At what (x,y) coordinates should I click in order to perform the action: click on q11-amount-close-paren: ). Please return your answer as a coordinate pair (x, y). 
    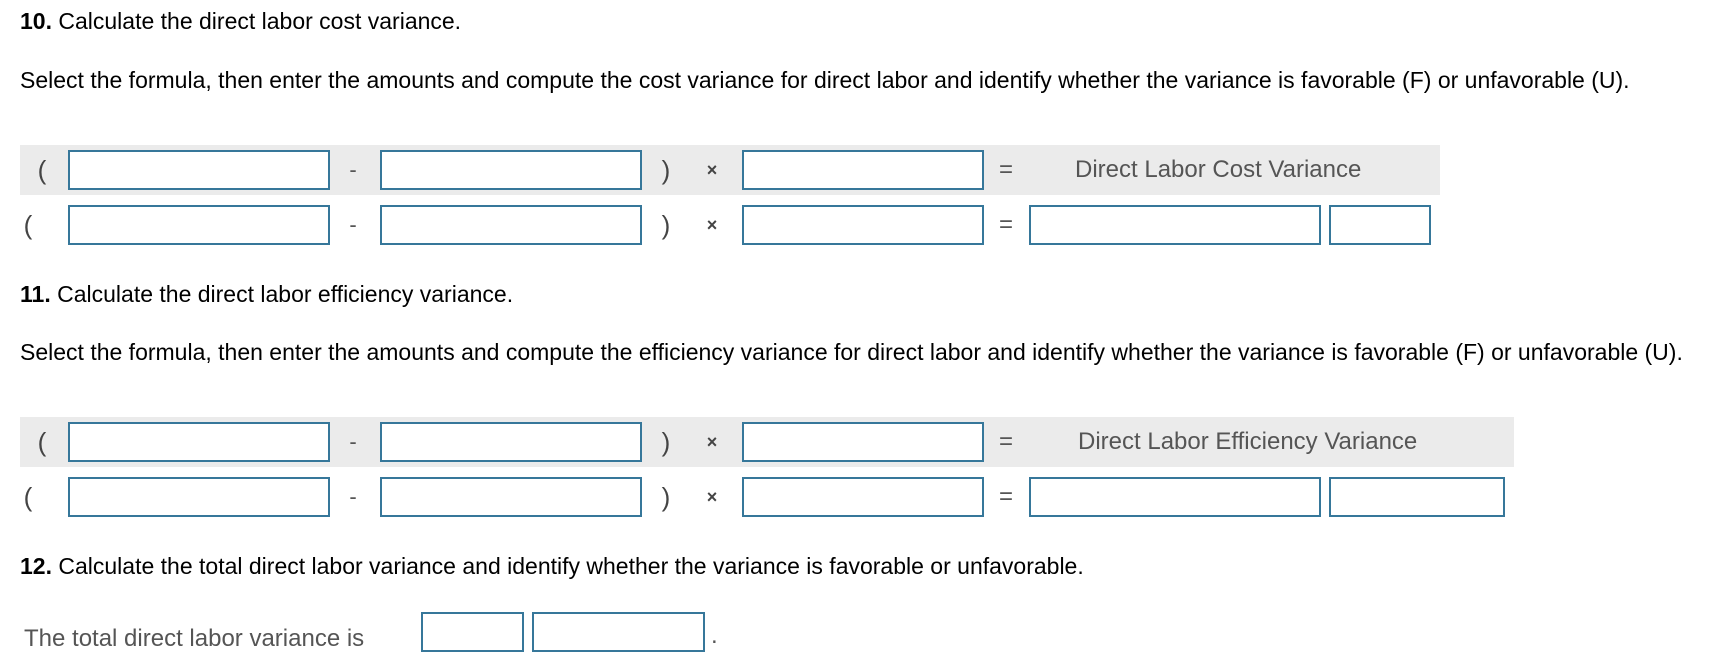
    Looking at the image, I should click on (666, 497).